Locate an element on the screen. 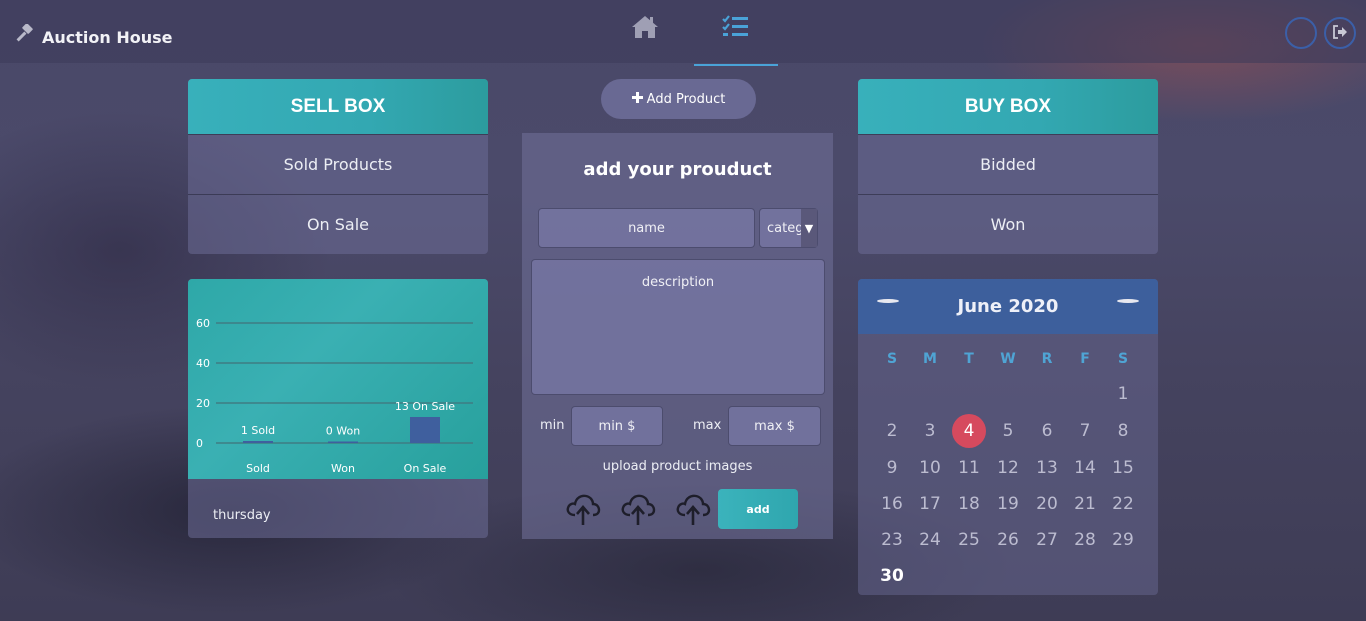  buy-item-won: Won is located at coordinates (1008, 224).